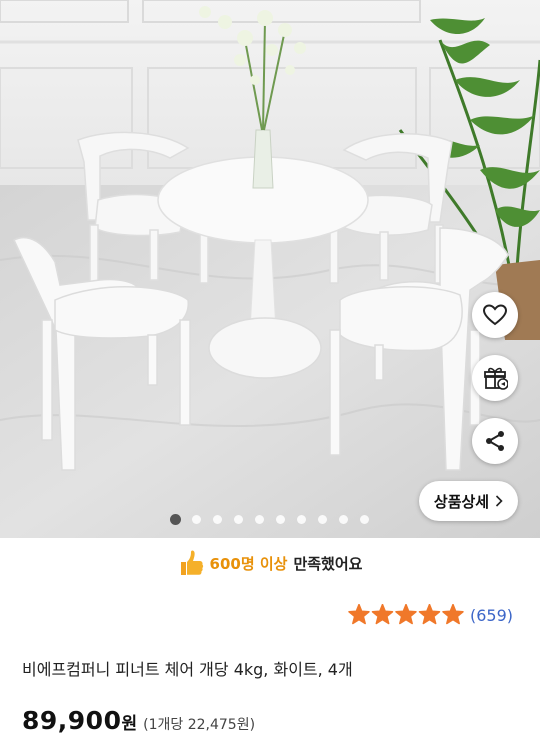 This screenshot has width=540, height=754. I want to click on heart-icon, so click(495, 315).